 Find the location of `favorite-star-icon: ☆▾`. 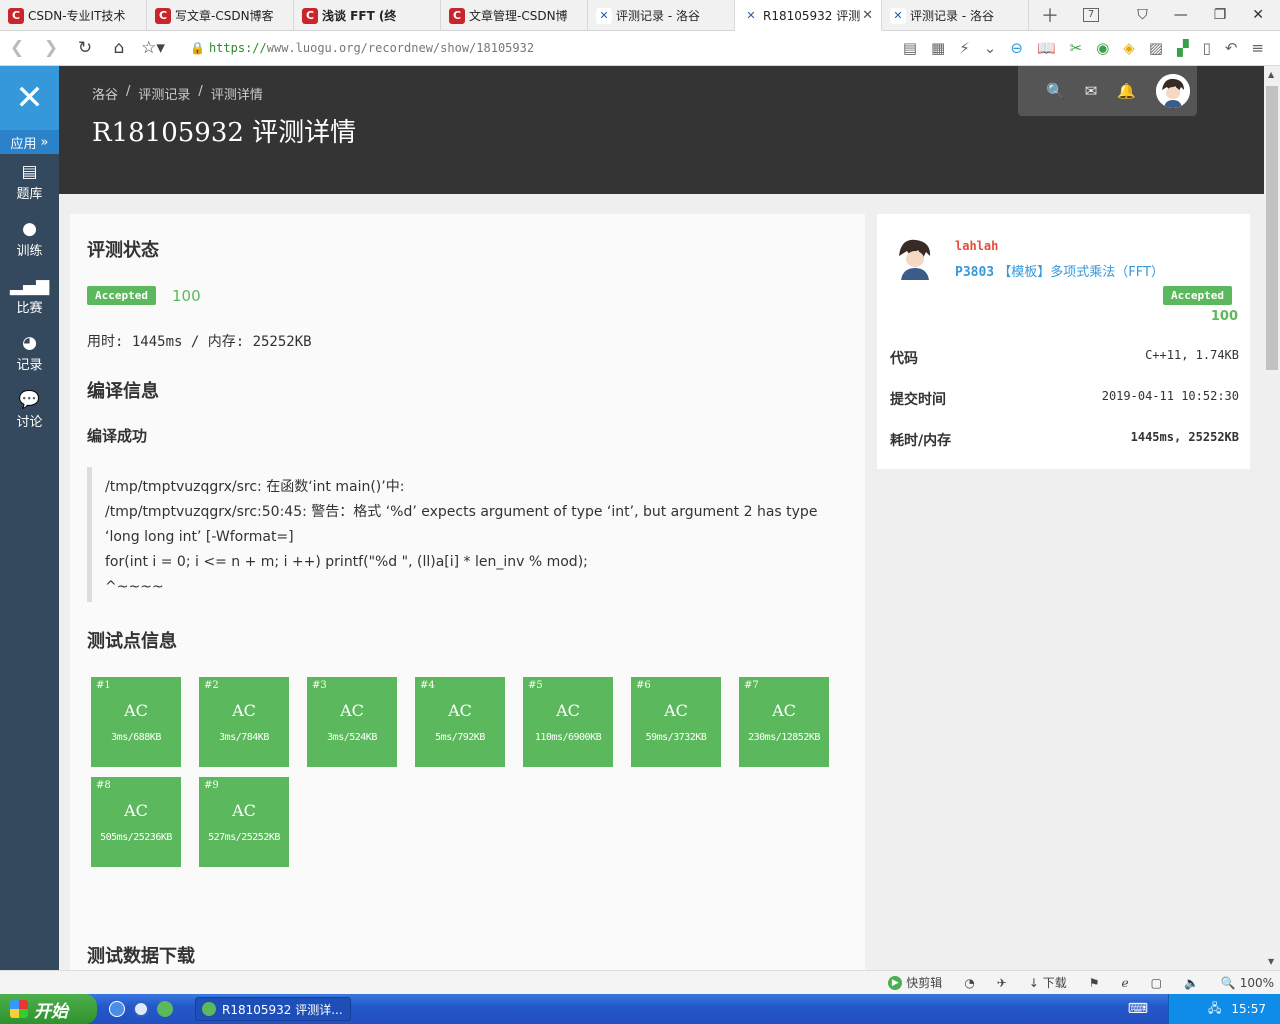

favorite-star-icon: ☆▾ is located at coordinates (153, 48).